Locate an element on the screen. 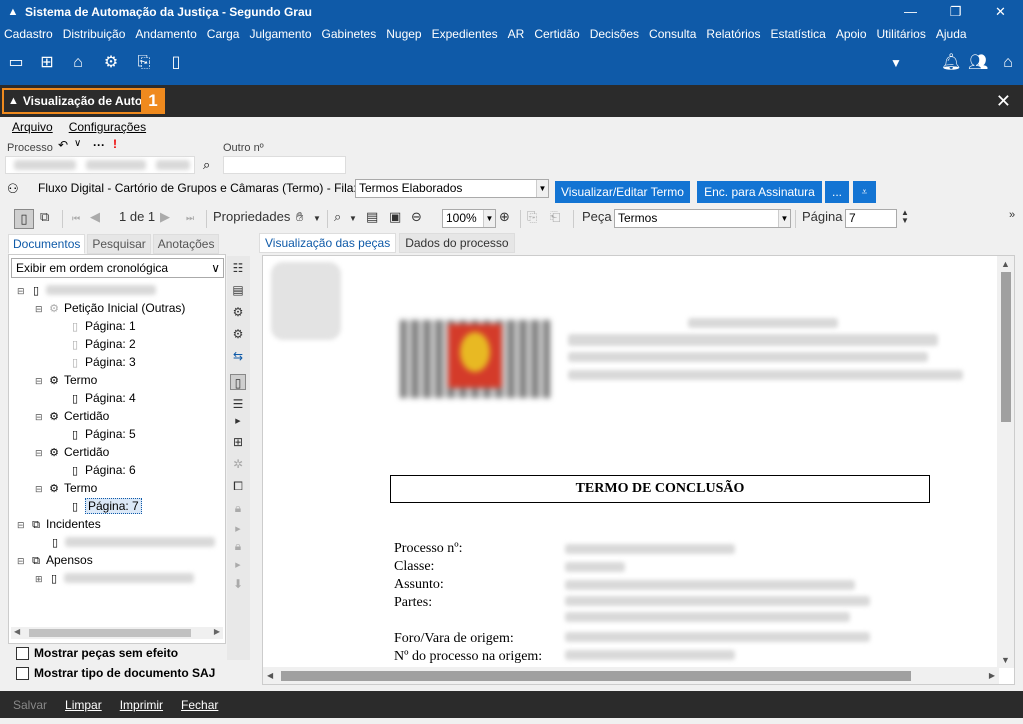 The width and height of the screenshot is (1023, 724). tab-pesquisar: Pesquisar is located at coordinates (119, 244).